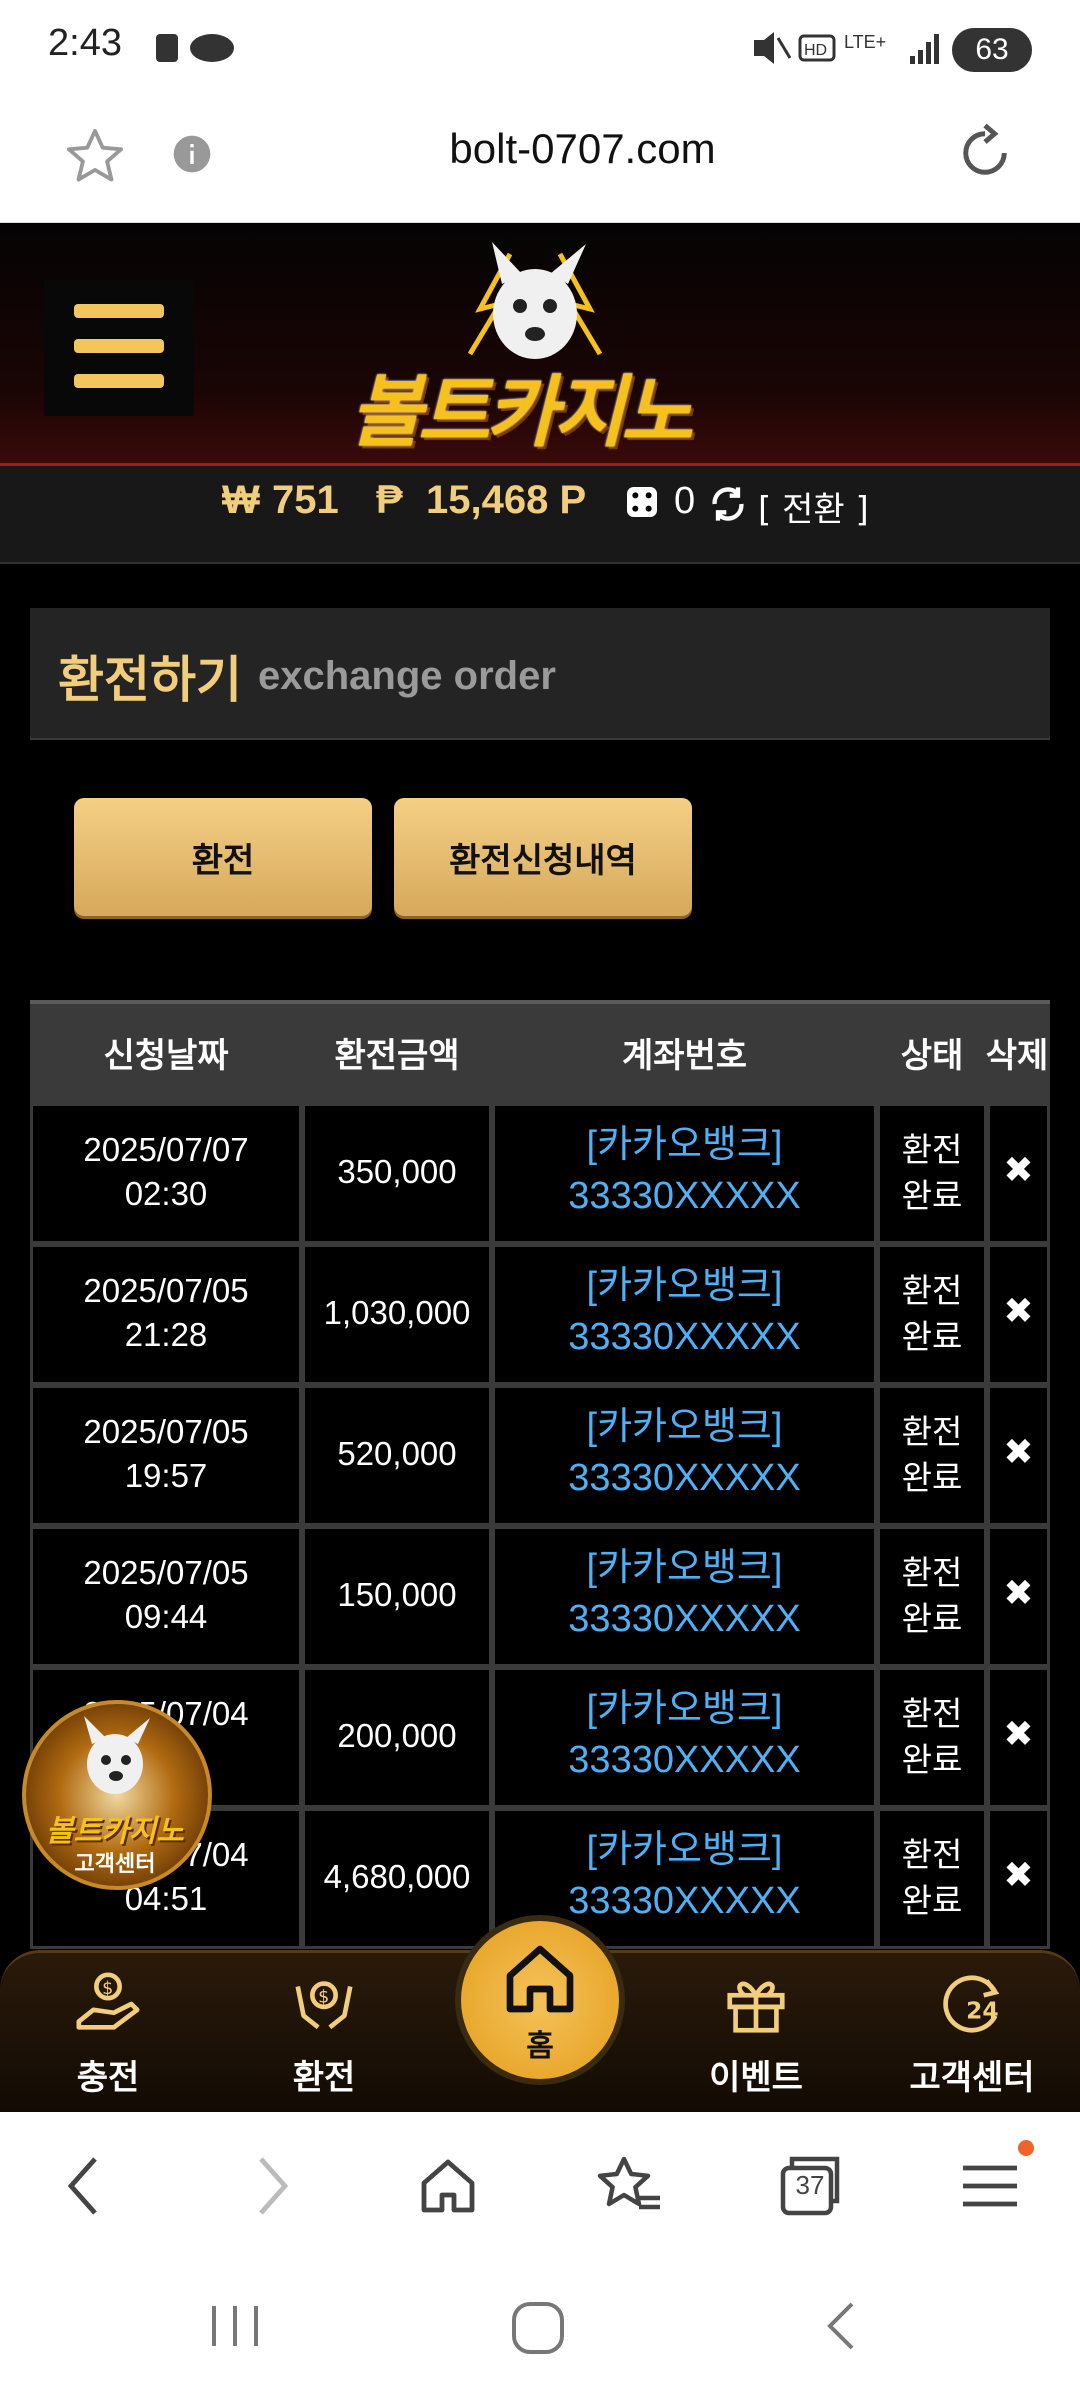 The height and width of the screenshot is (2400, 1080). What do you see at coordinates (540, 2186) in the screenshot?
I see `browser-toolbar` at bounding box center [540, 2186].